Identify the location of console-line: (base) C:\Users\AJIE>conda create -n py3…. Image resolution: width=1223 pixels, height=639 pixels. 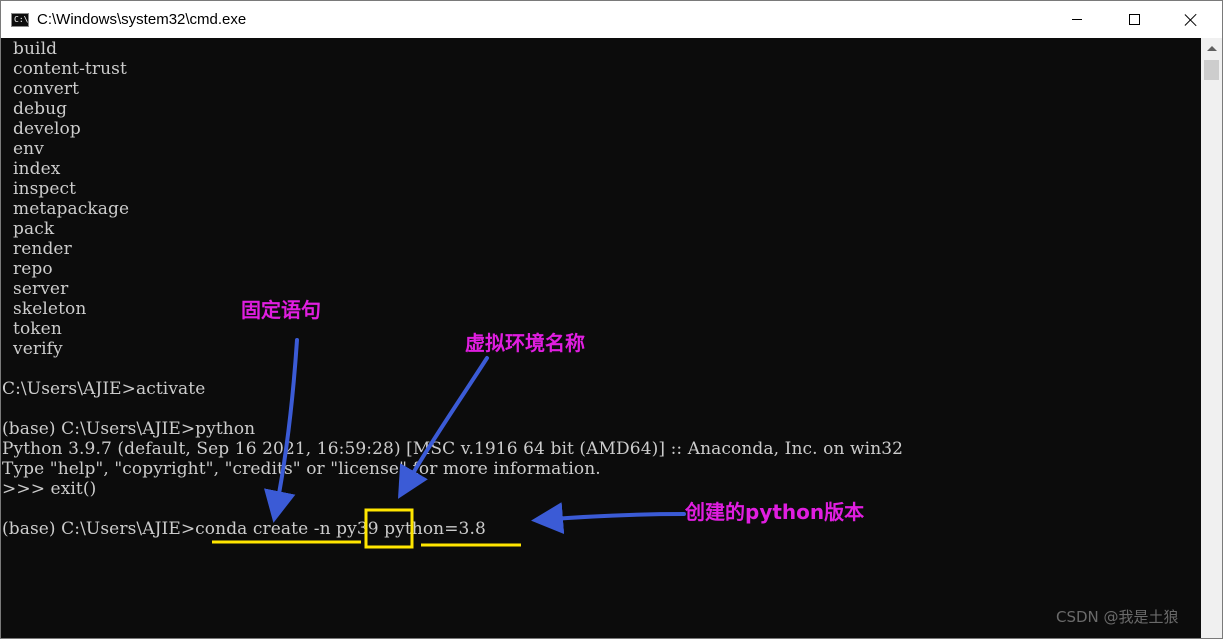
(244, 529).